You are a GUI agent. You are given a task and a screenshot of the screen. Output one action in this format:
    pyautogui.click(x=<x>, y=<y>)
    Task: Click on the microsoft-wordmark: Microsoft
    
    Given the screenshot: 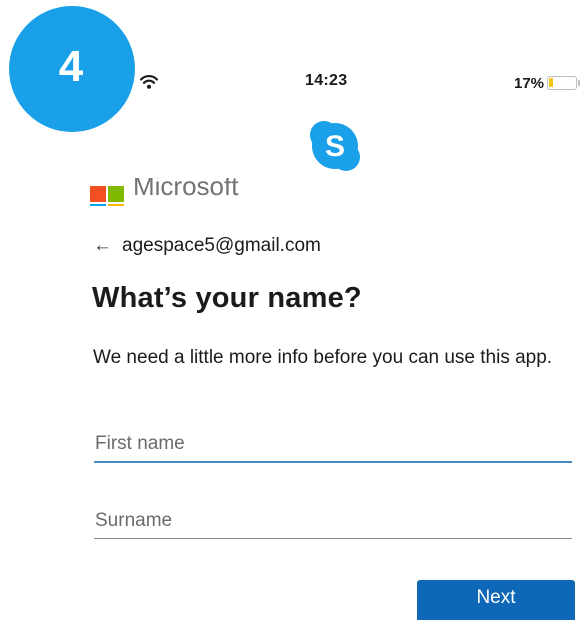 What is the action you would take?
    pyautogui.click(x=186, y=189)
    